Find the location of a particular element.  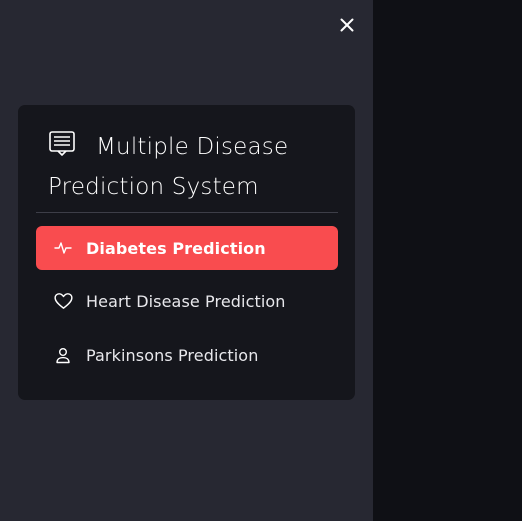

nav-item-parkinsons-prediction: Parkinsons Prediction is located at coordinates (187, 355).